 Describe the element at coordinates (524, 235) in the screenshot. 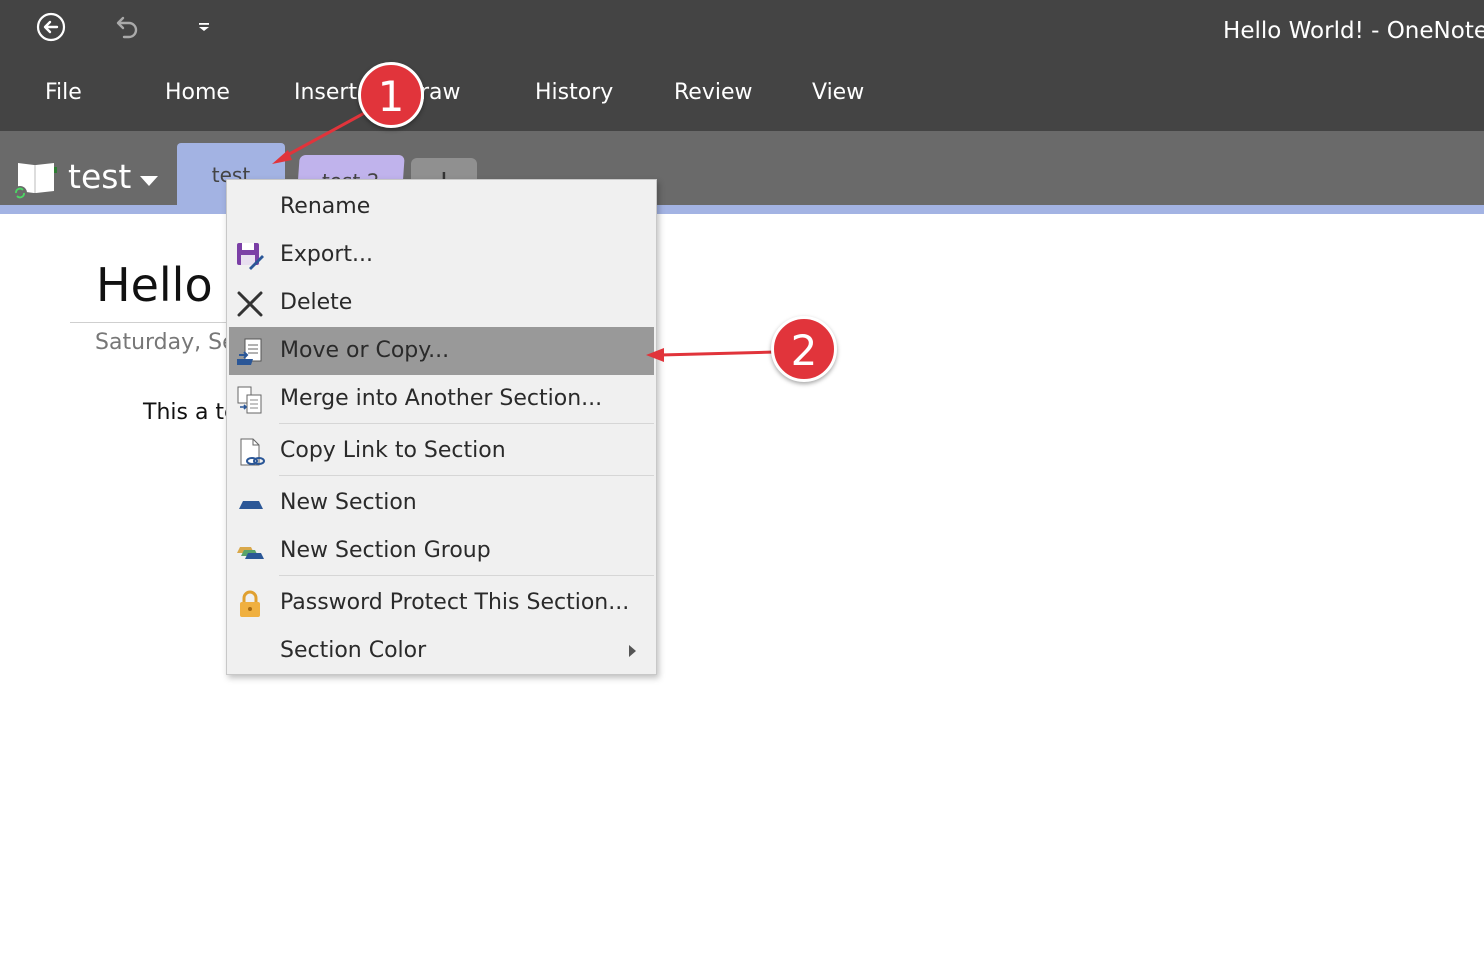

I see `annotation-arrows` at that location.